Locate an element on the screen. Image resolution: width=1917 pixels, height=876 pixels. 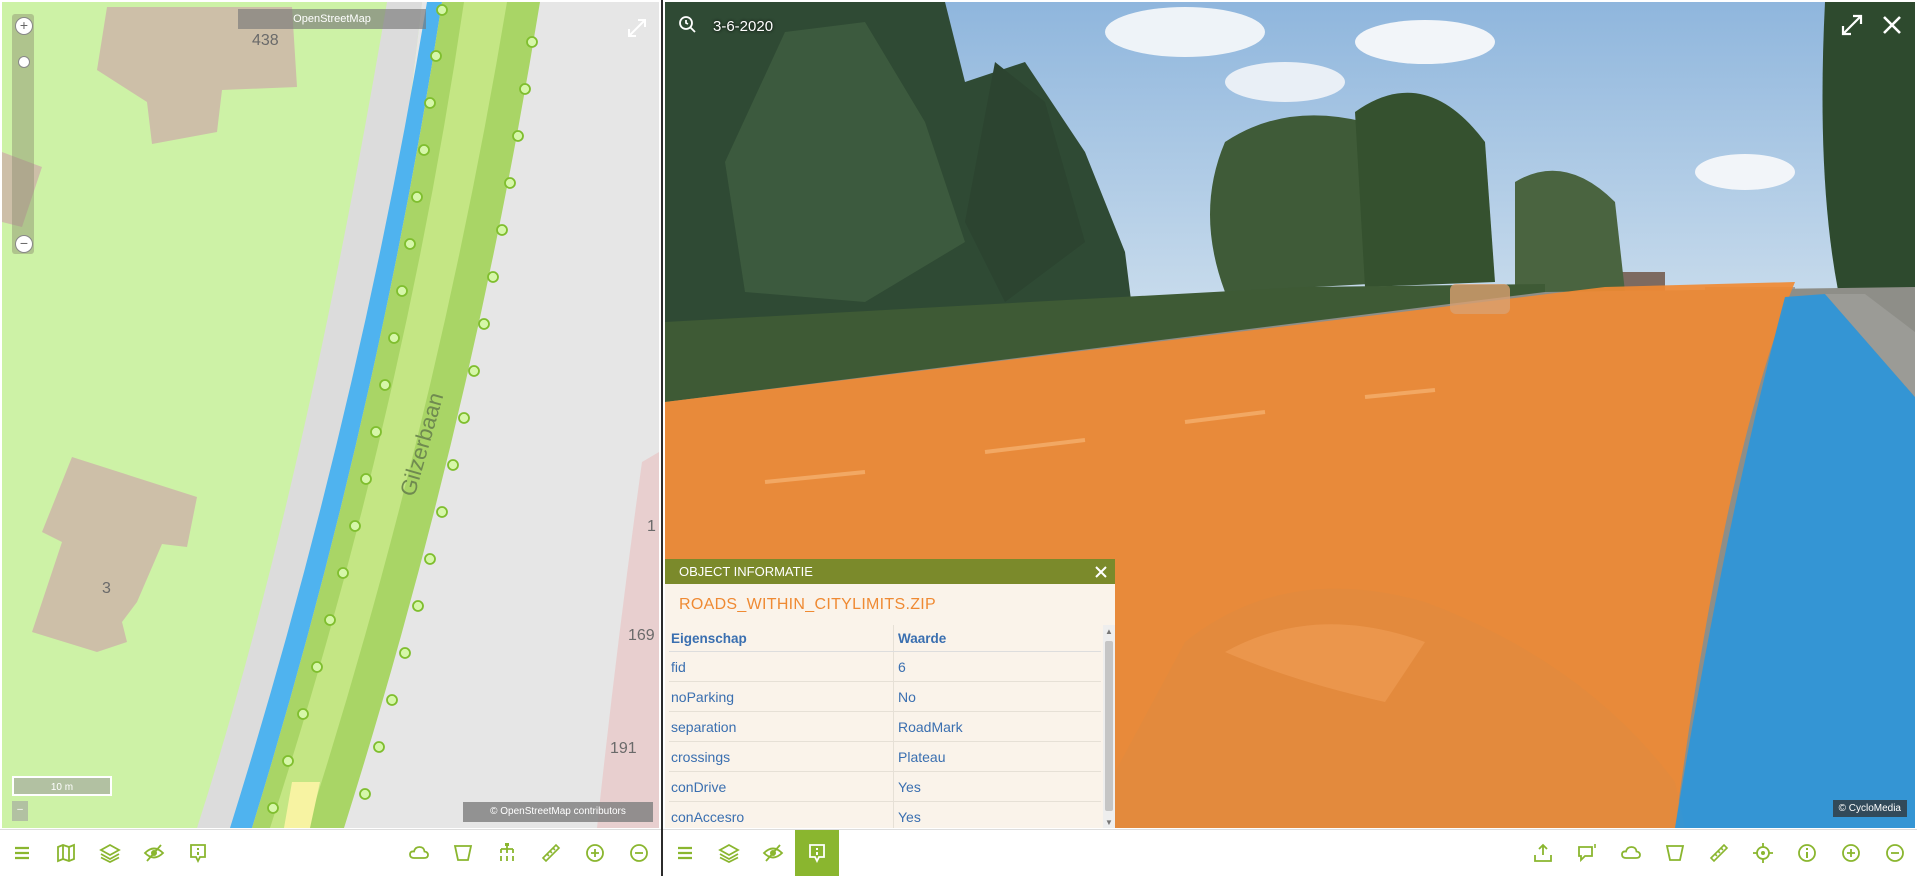
scroll-up-icon: ▲ is located at coordinates (1109, 632).